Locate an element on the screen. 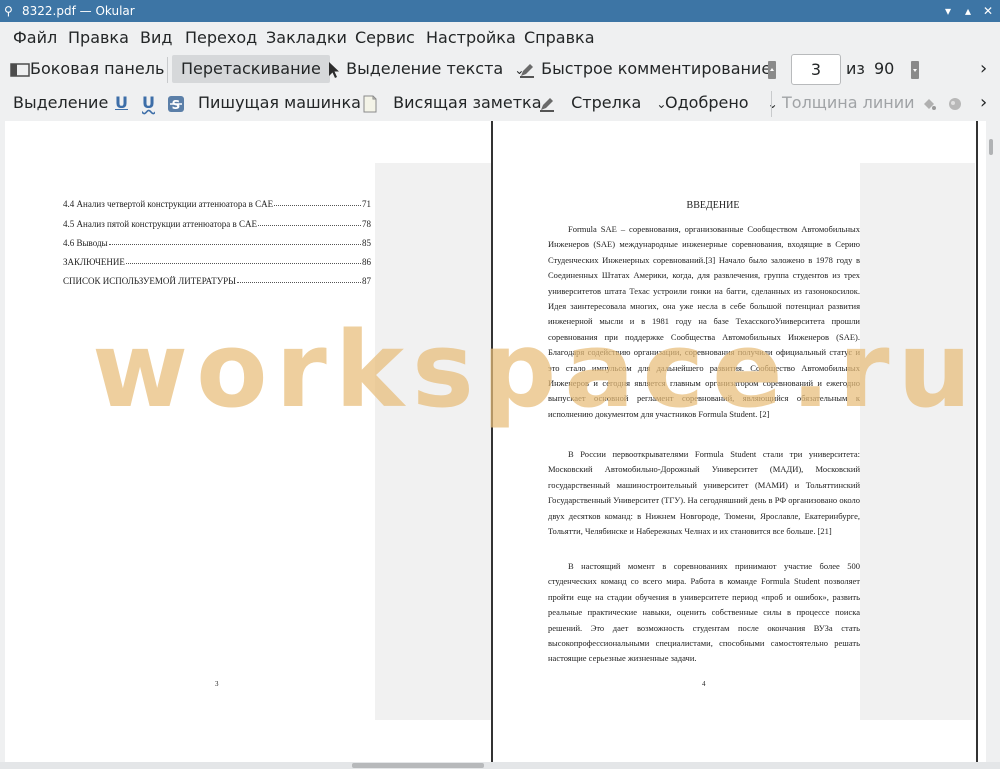 This screenshot has width=1000, height=769. color-button is located at coordinates (929, 103).